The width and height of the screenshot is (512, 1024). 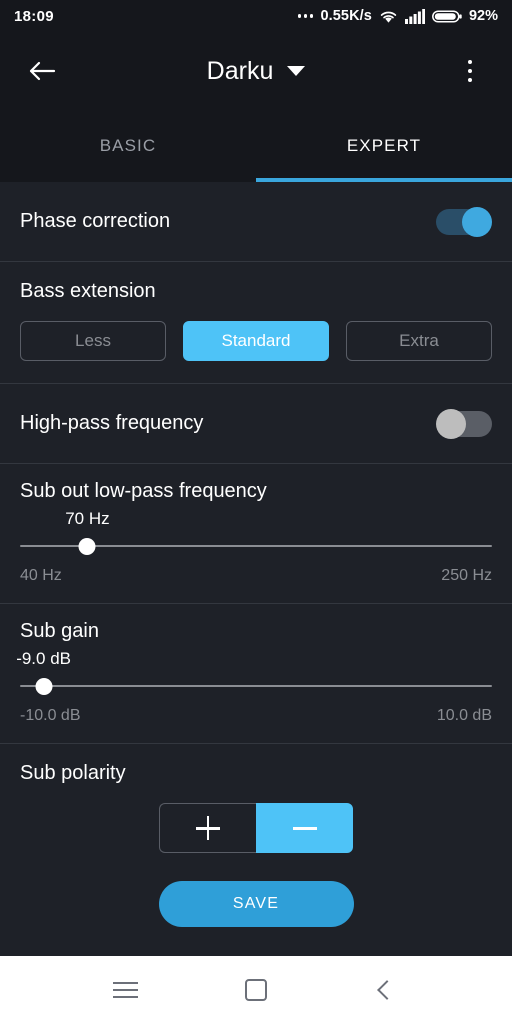 I want to click on sub-out-low-pass-range: 40 Hz 250 Hz, so click(x=256, y=576).